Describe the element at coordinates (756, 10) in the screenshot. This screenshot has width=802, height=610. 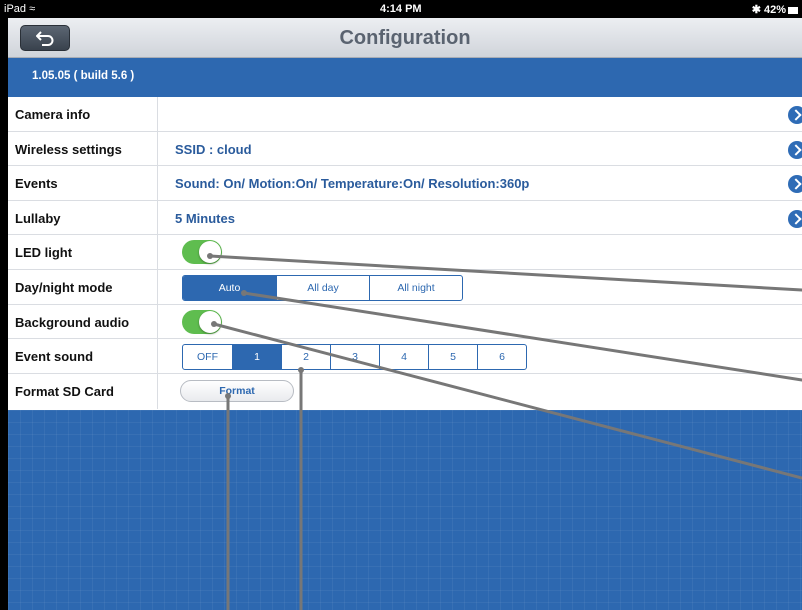
I see `bluetooth-icon: ✱` at that location.